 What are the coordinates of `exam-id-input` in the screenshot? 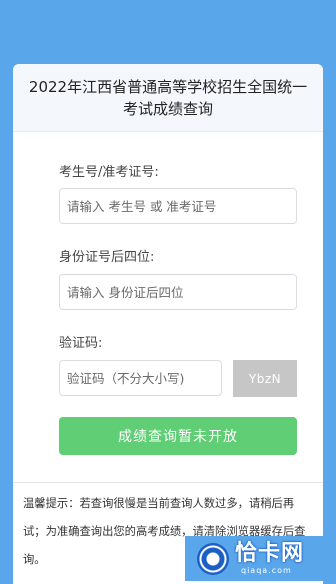 It's located at (178, 206).